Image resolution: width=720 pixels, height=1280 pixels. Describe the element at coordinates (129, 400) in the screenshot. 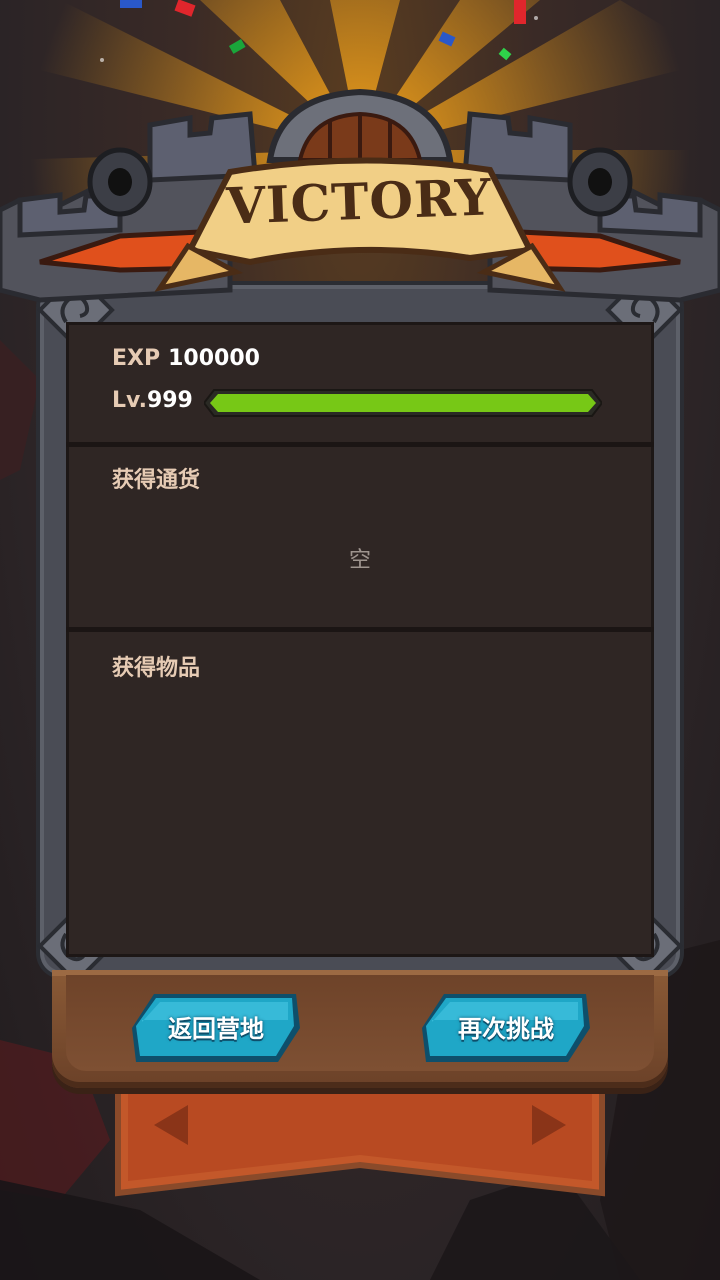

I see `level-prefix: Lv.` at that location.